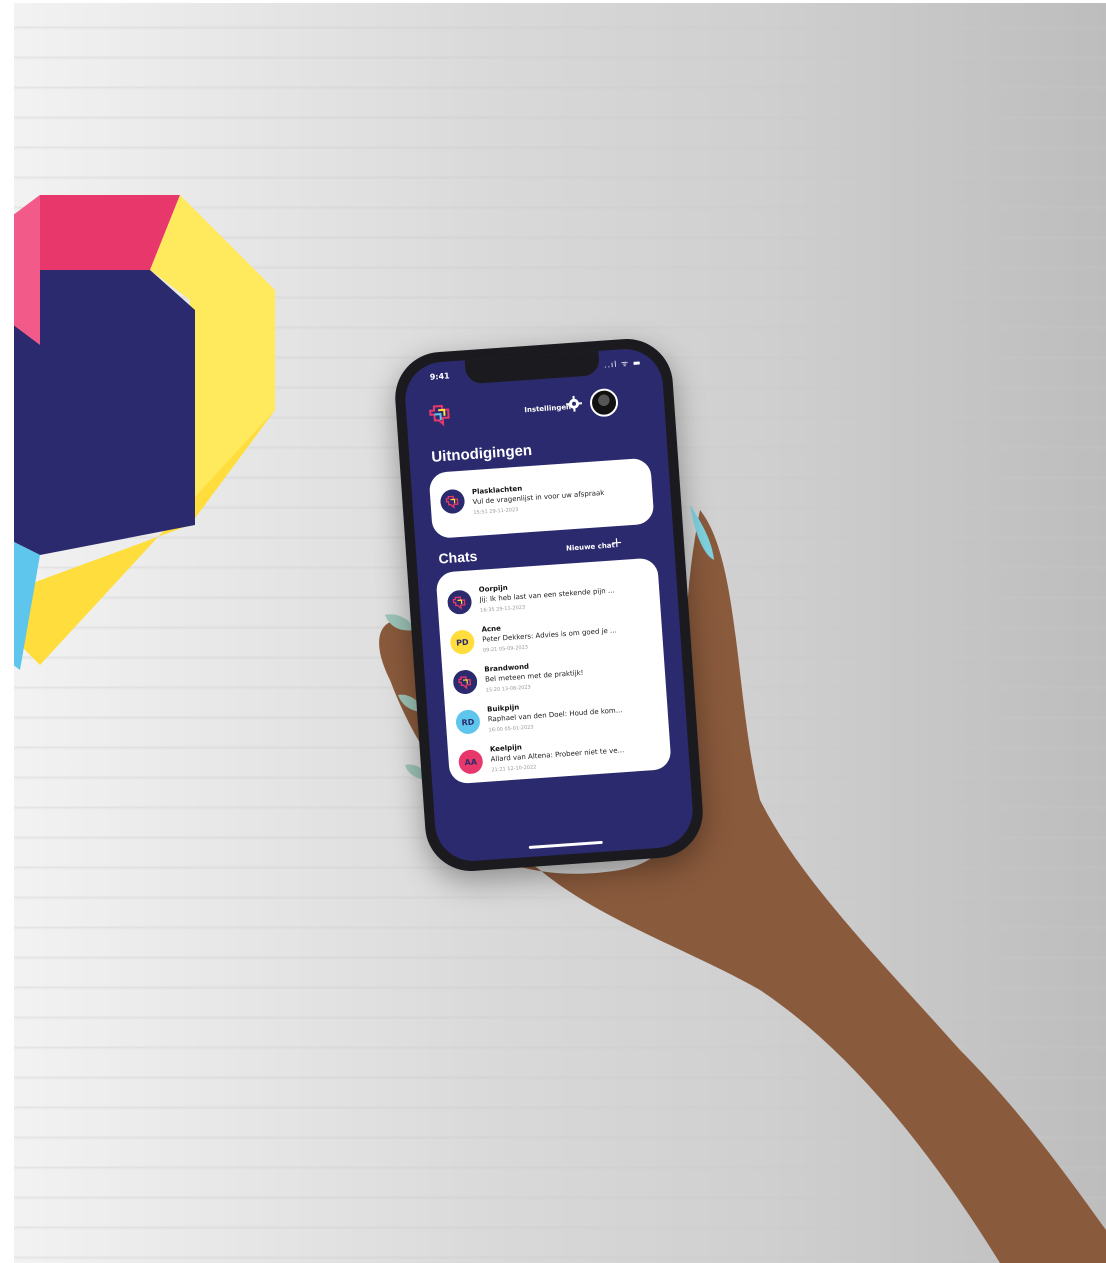  I want to click on chat-title: Acne, so click(491, 629).